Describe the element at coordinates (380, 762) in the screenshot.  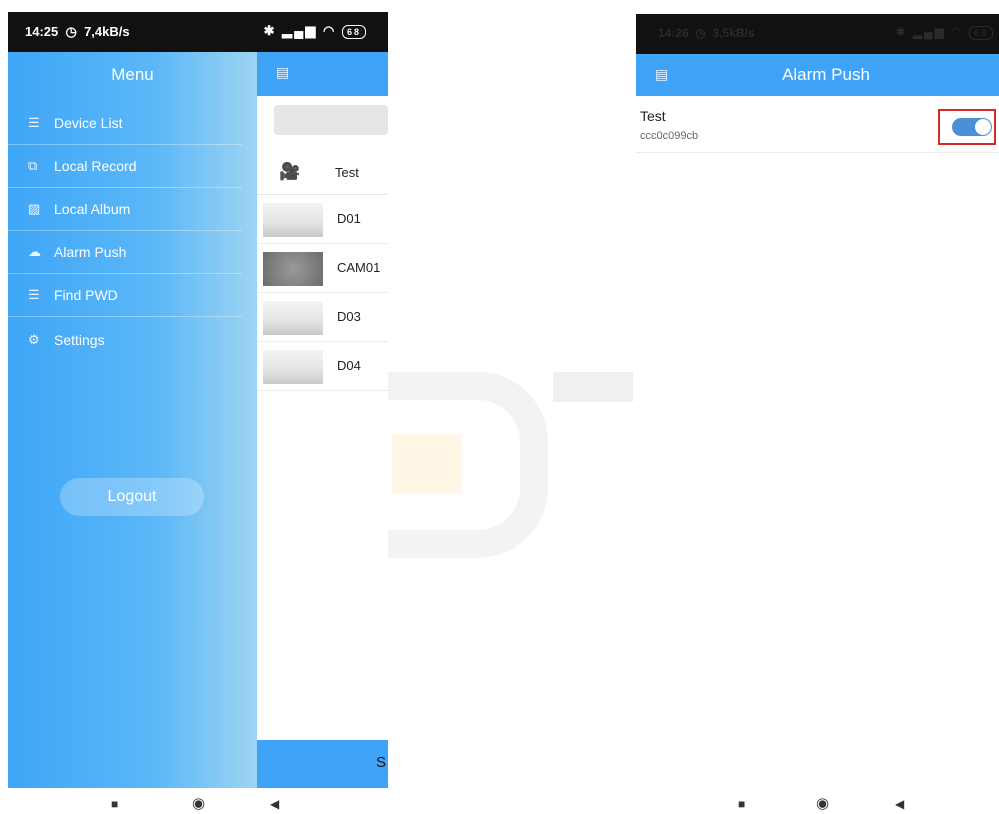
I see `bottom-action-label: S` at that location.